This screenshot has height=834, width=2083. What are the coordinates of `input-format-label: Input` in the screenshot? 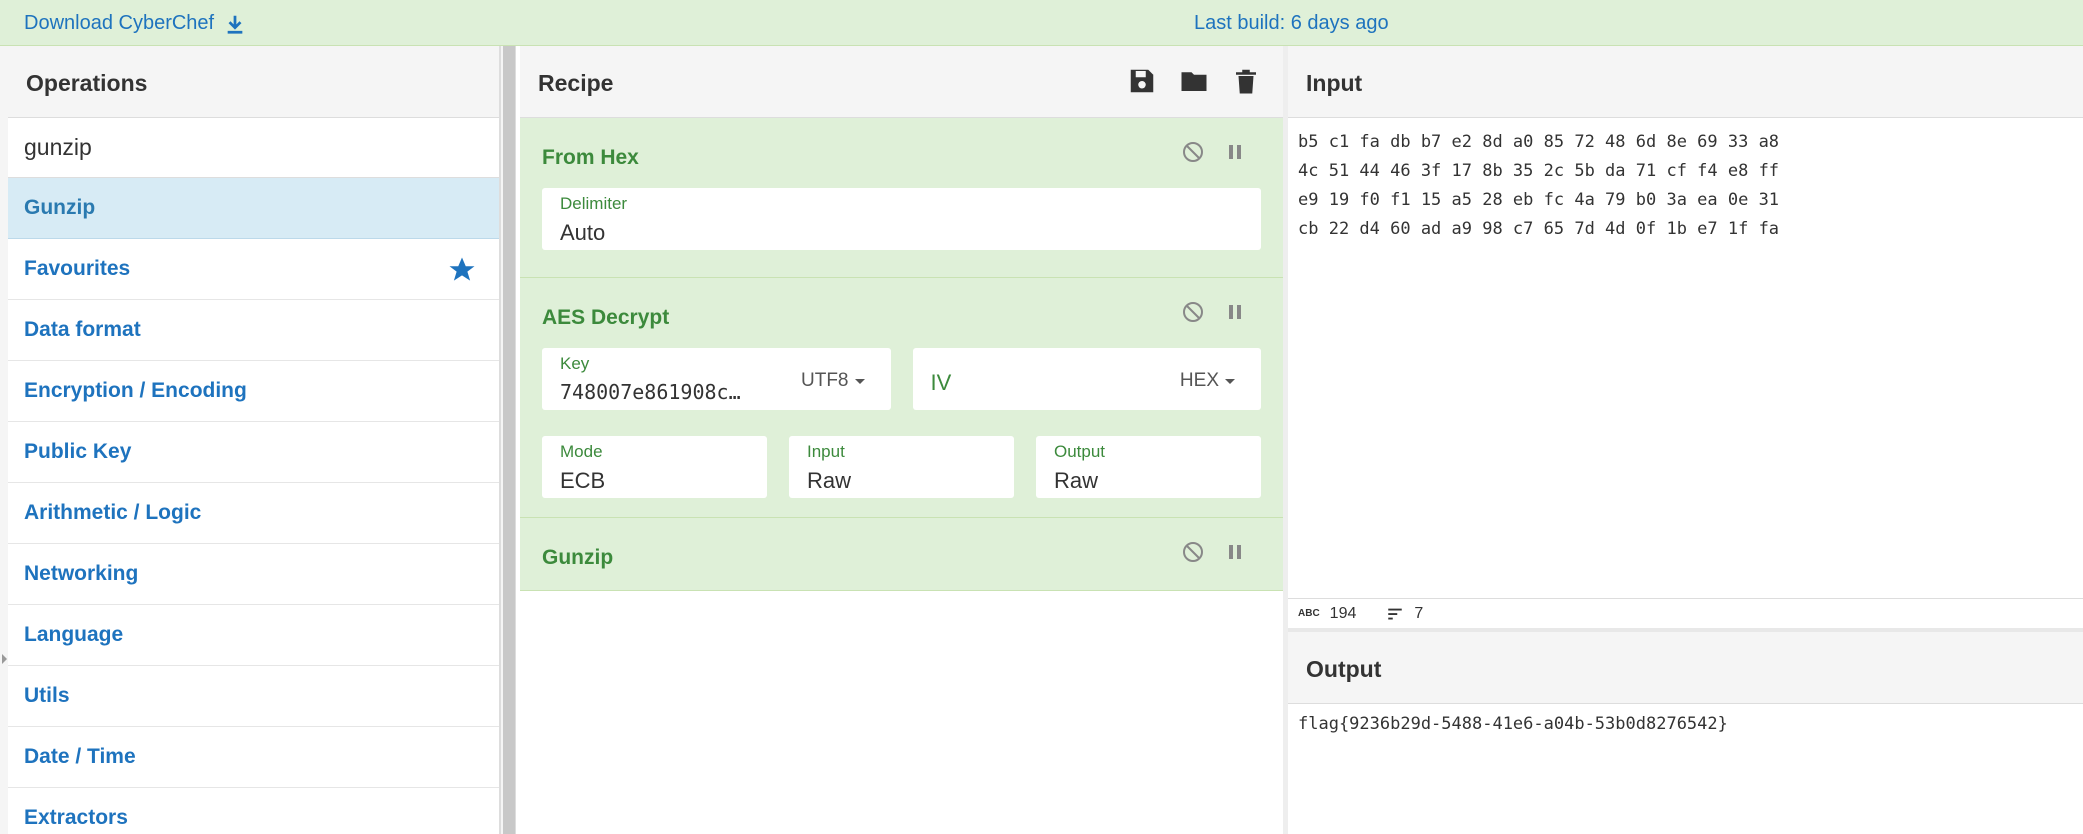 It's located at (826, 451).